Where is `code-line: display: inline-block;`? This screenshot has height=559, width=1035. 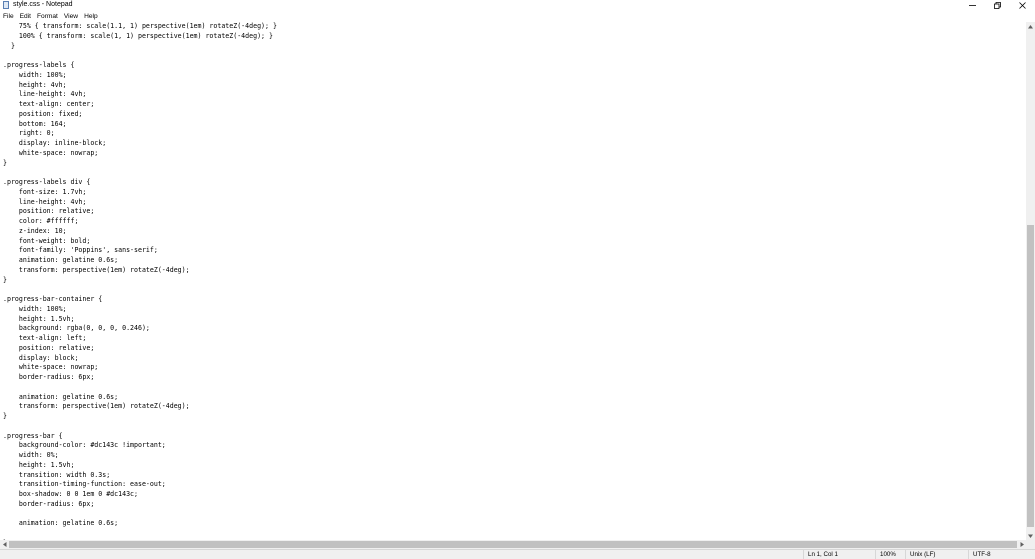 code-line: display: inline-block; is located at coordinates (514, 144).